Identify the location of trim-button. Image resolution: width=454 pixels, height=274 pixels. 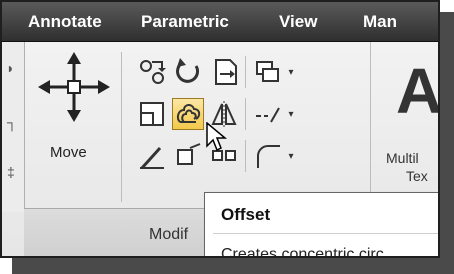
(224, 72).